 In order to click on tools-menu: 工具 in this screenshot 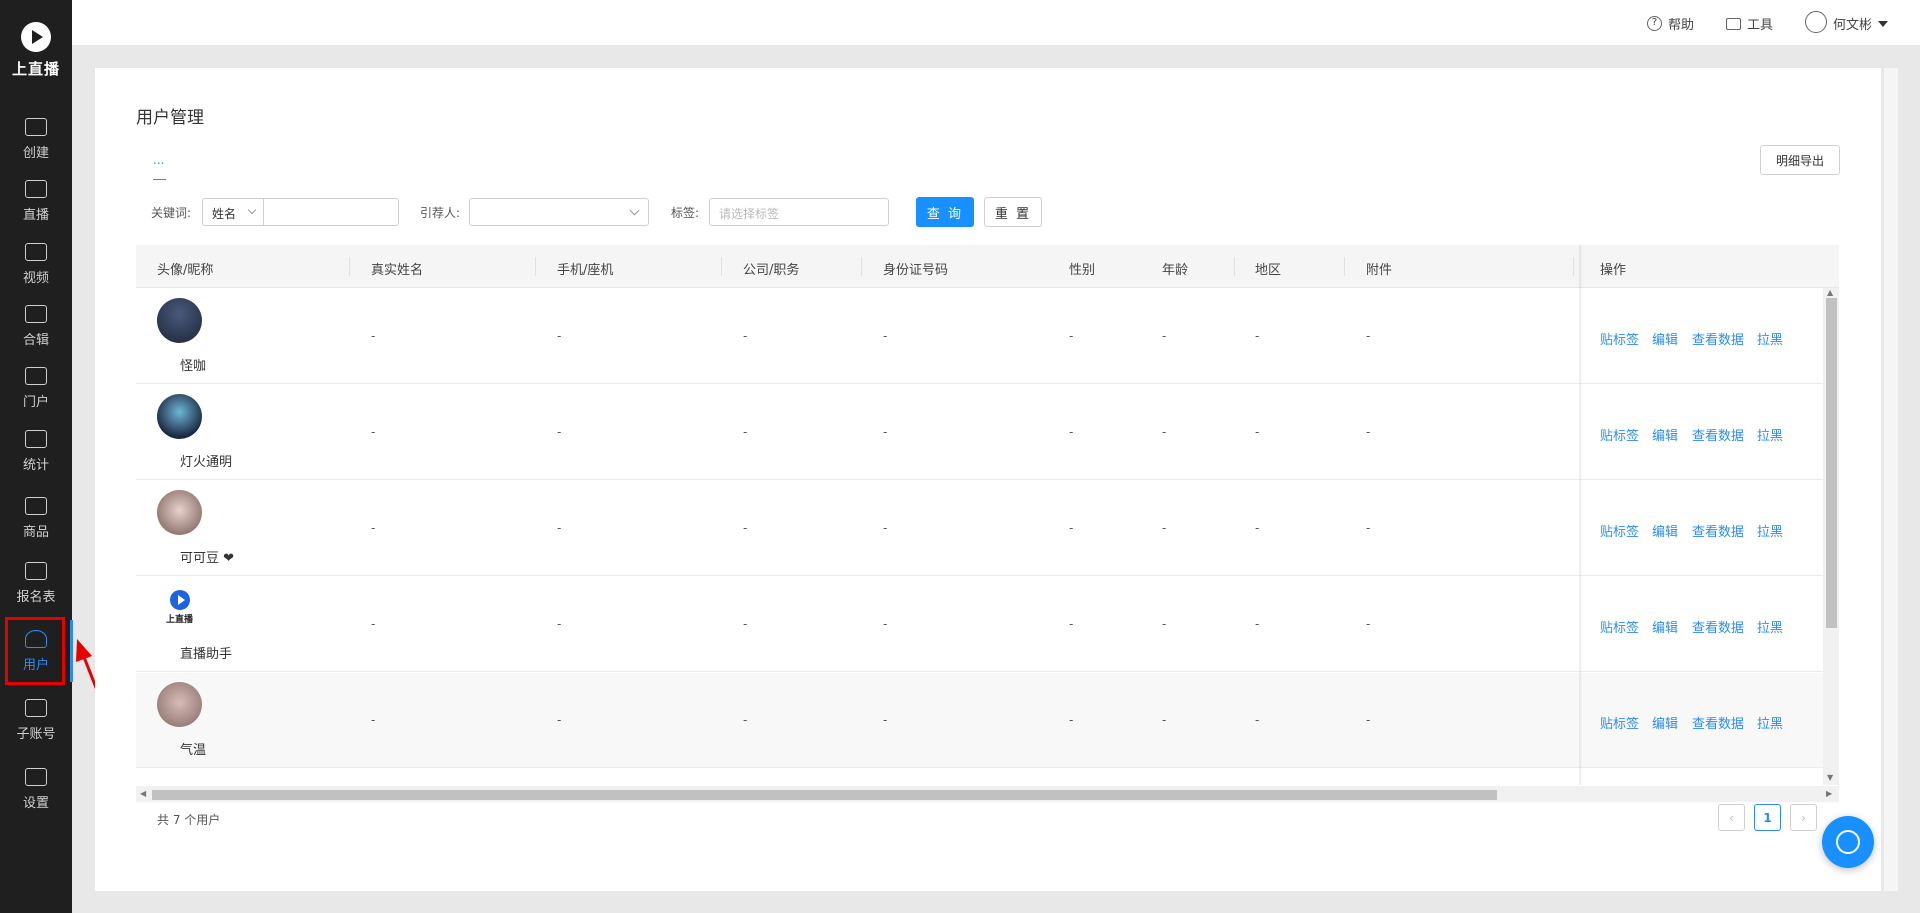, I will do `click(1749, 23)`.